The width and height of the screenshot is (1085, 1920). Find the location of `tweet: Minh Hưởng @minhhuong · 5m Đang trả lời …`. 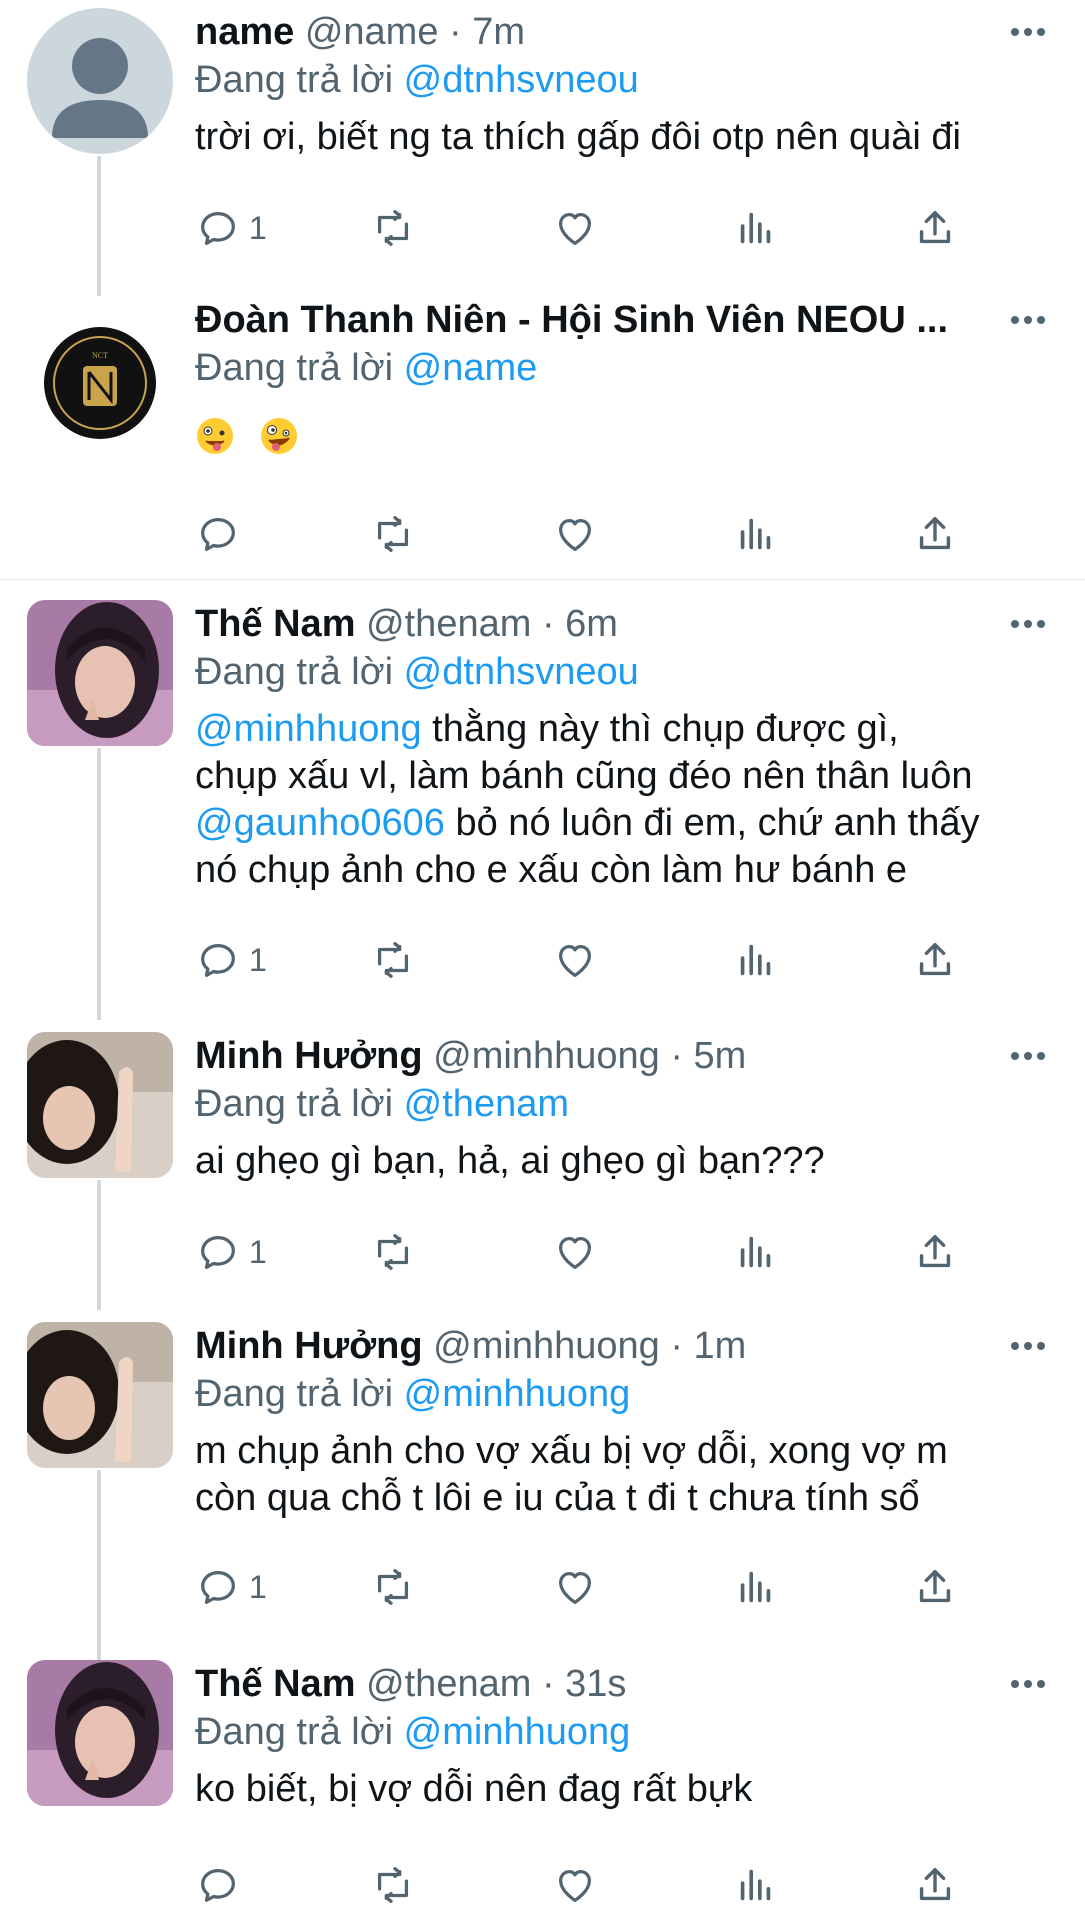

tweet: Minh Hưởng @minhhuong · 5m Đang trả lời … is located at coordinates (542, 1172).